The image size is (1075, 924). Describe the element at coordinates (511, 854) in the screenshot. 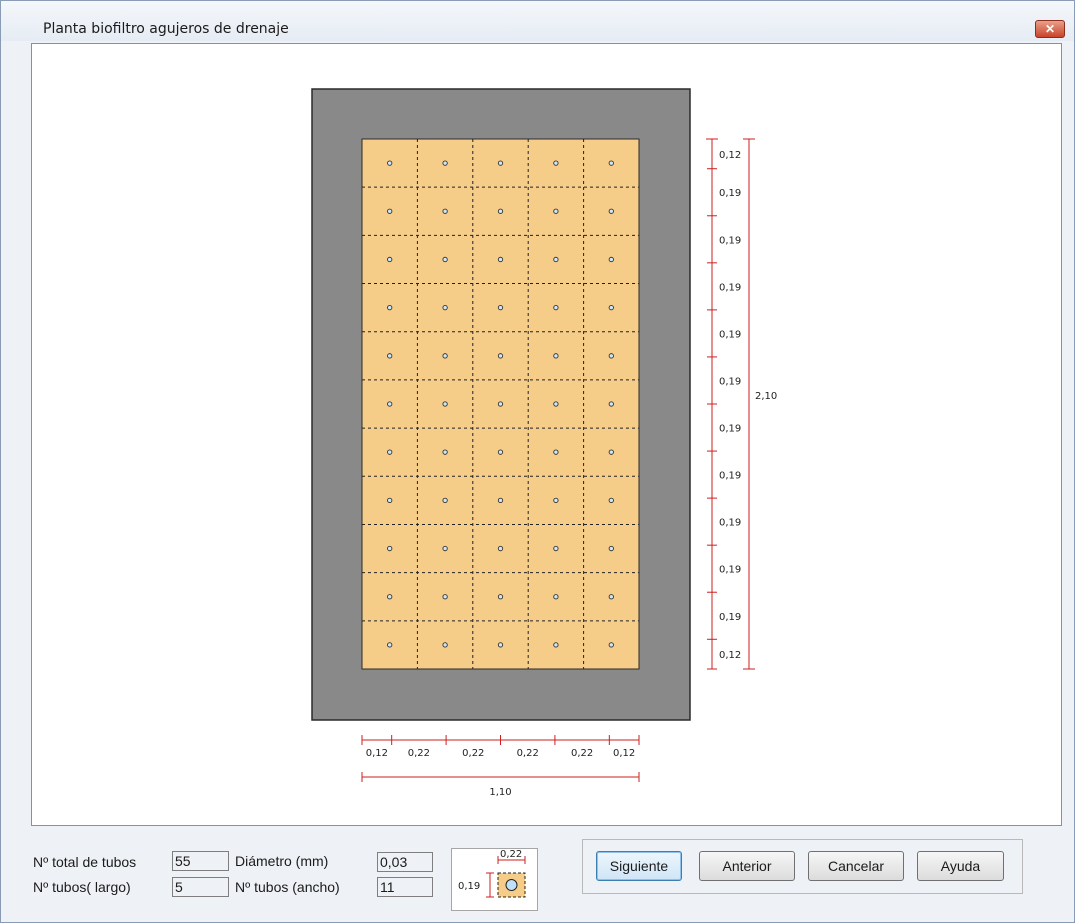

I see `legend-width-label: 0,22` at that location.